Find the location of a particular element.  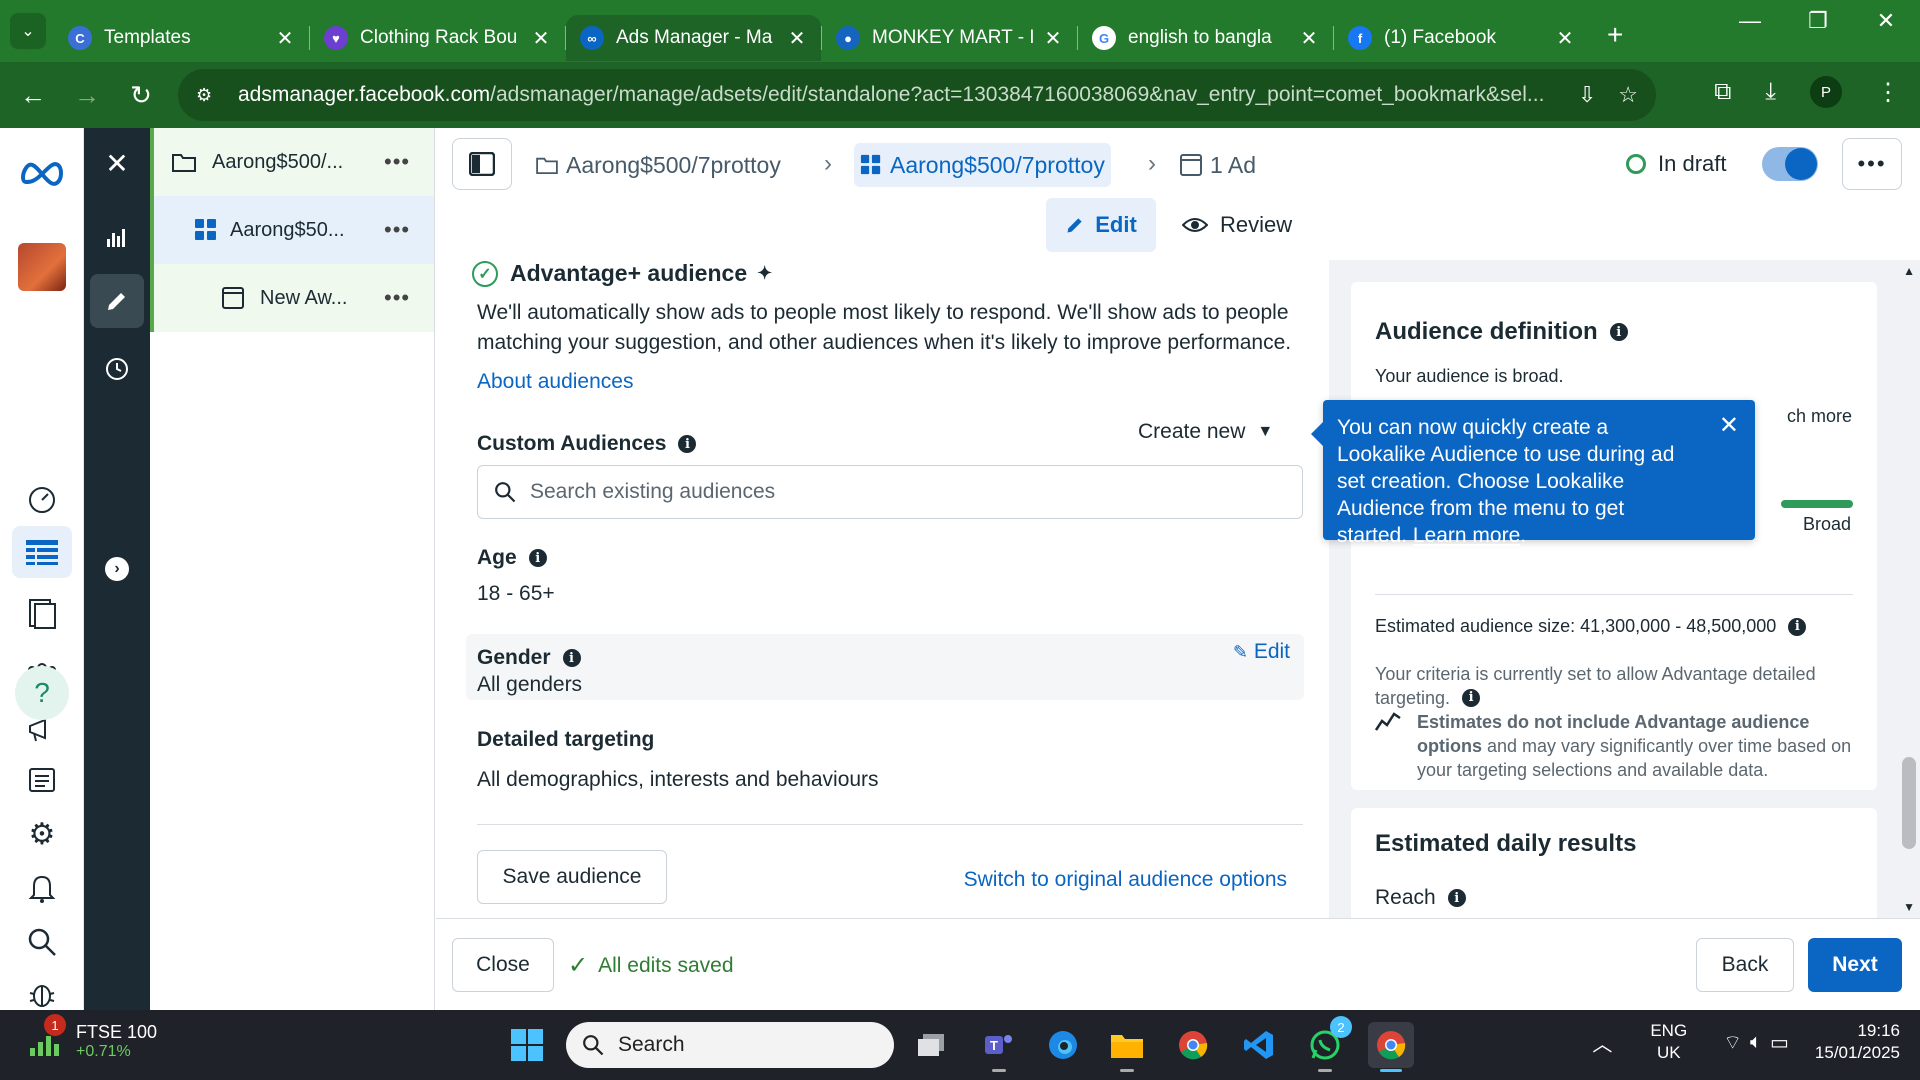

whatsapp-icon: 2 is located at coordinates (1327, 1044).